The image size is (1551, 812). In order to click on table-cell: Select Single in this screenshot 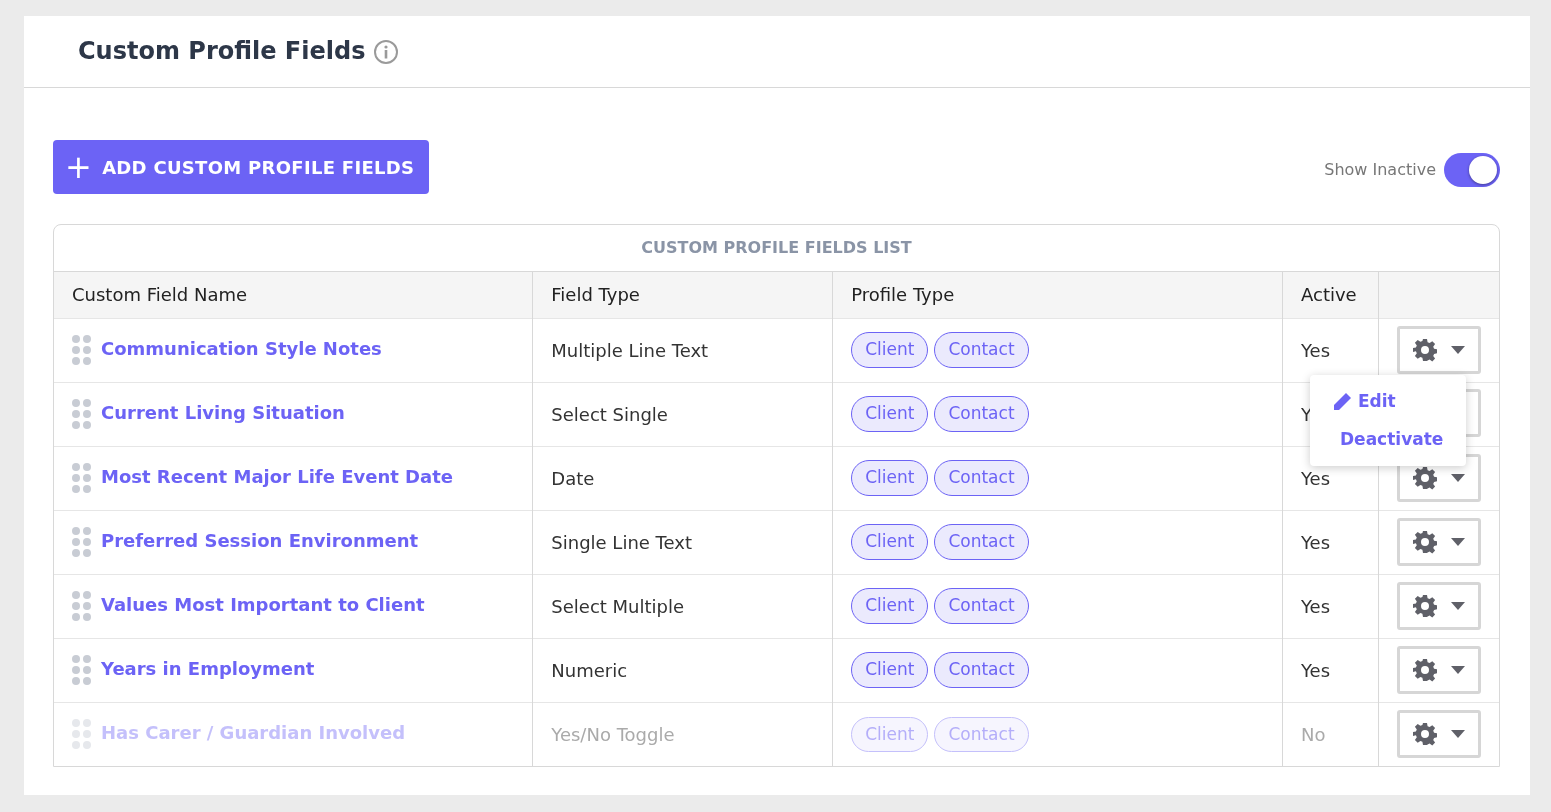, I will do `click(682, 414)`.